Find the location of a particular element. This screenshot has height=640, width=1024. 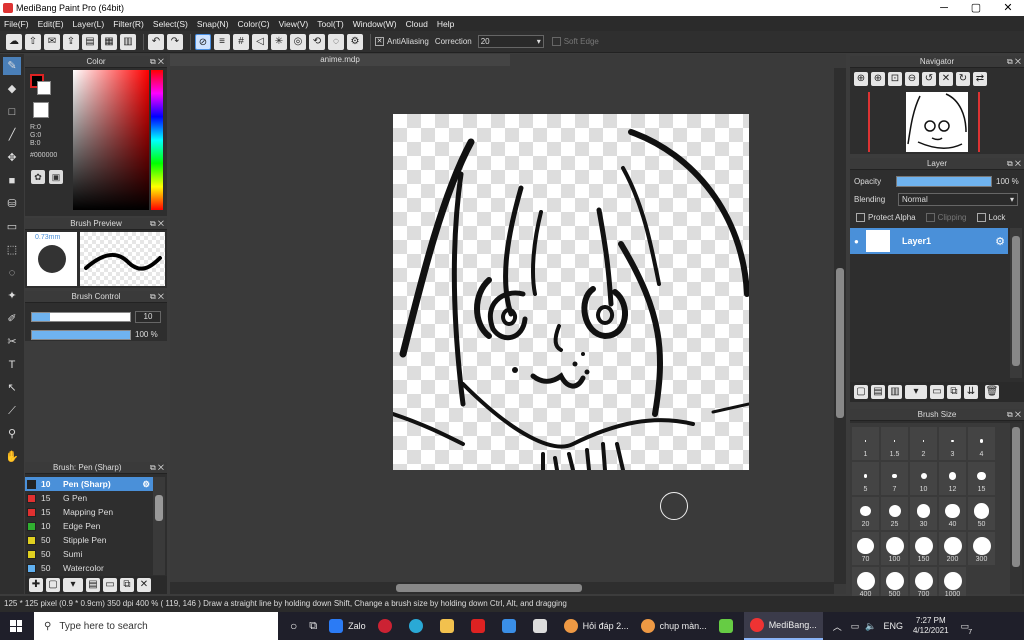

brush-size-option: 4 is located at coordinates (981, 443).